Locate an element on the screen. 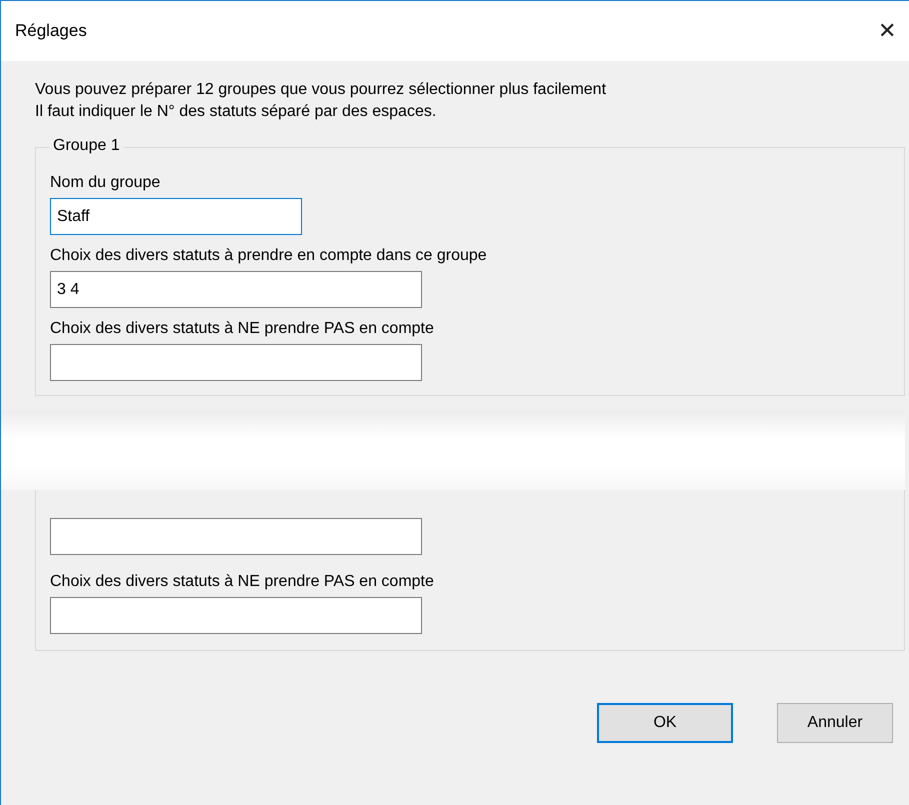 The width and height of the screenshot is (909, 805). instruction-text: Vous pouvez préparer 12 groupes que vous pourrez sélectionner plus facilement is located at coordinates (321, 90).